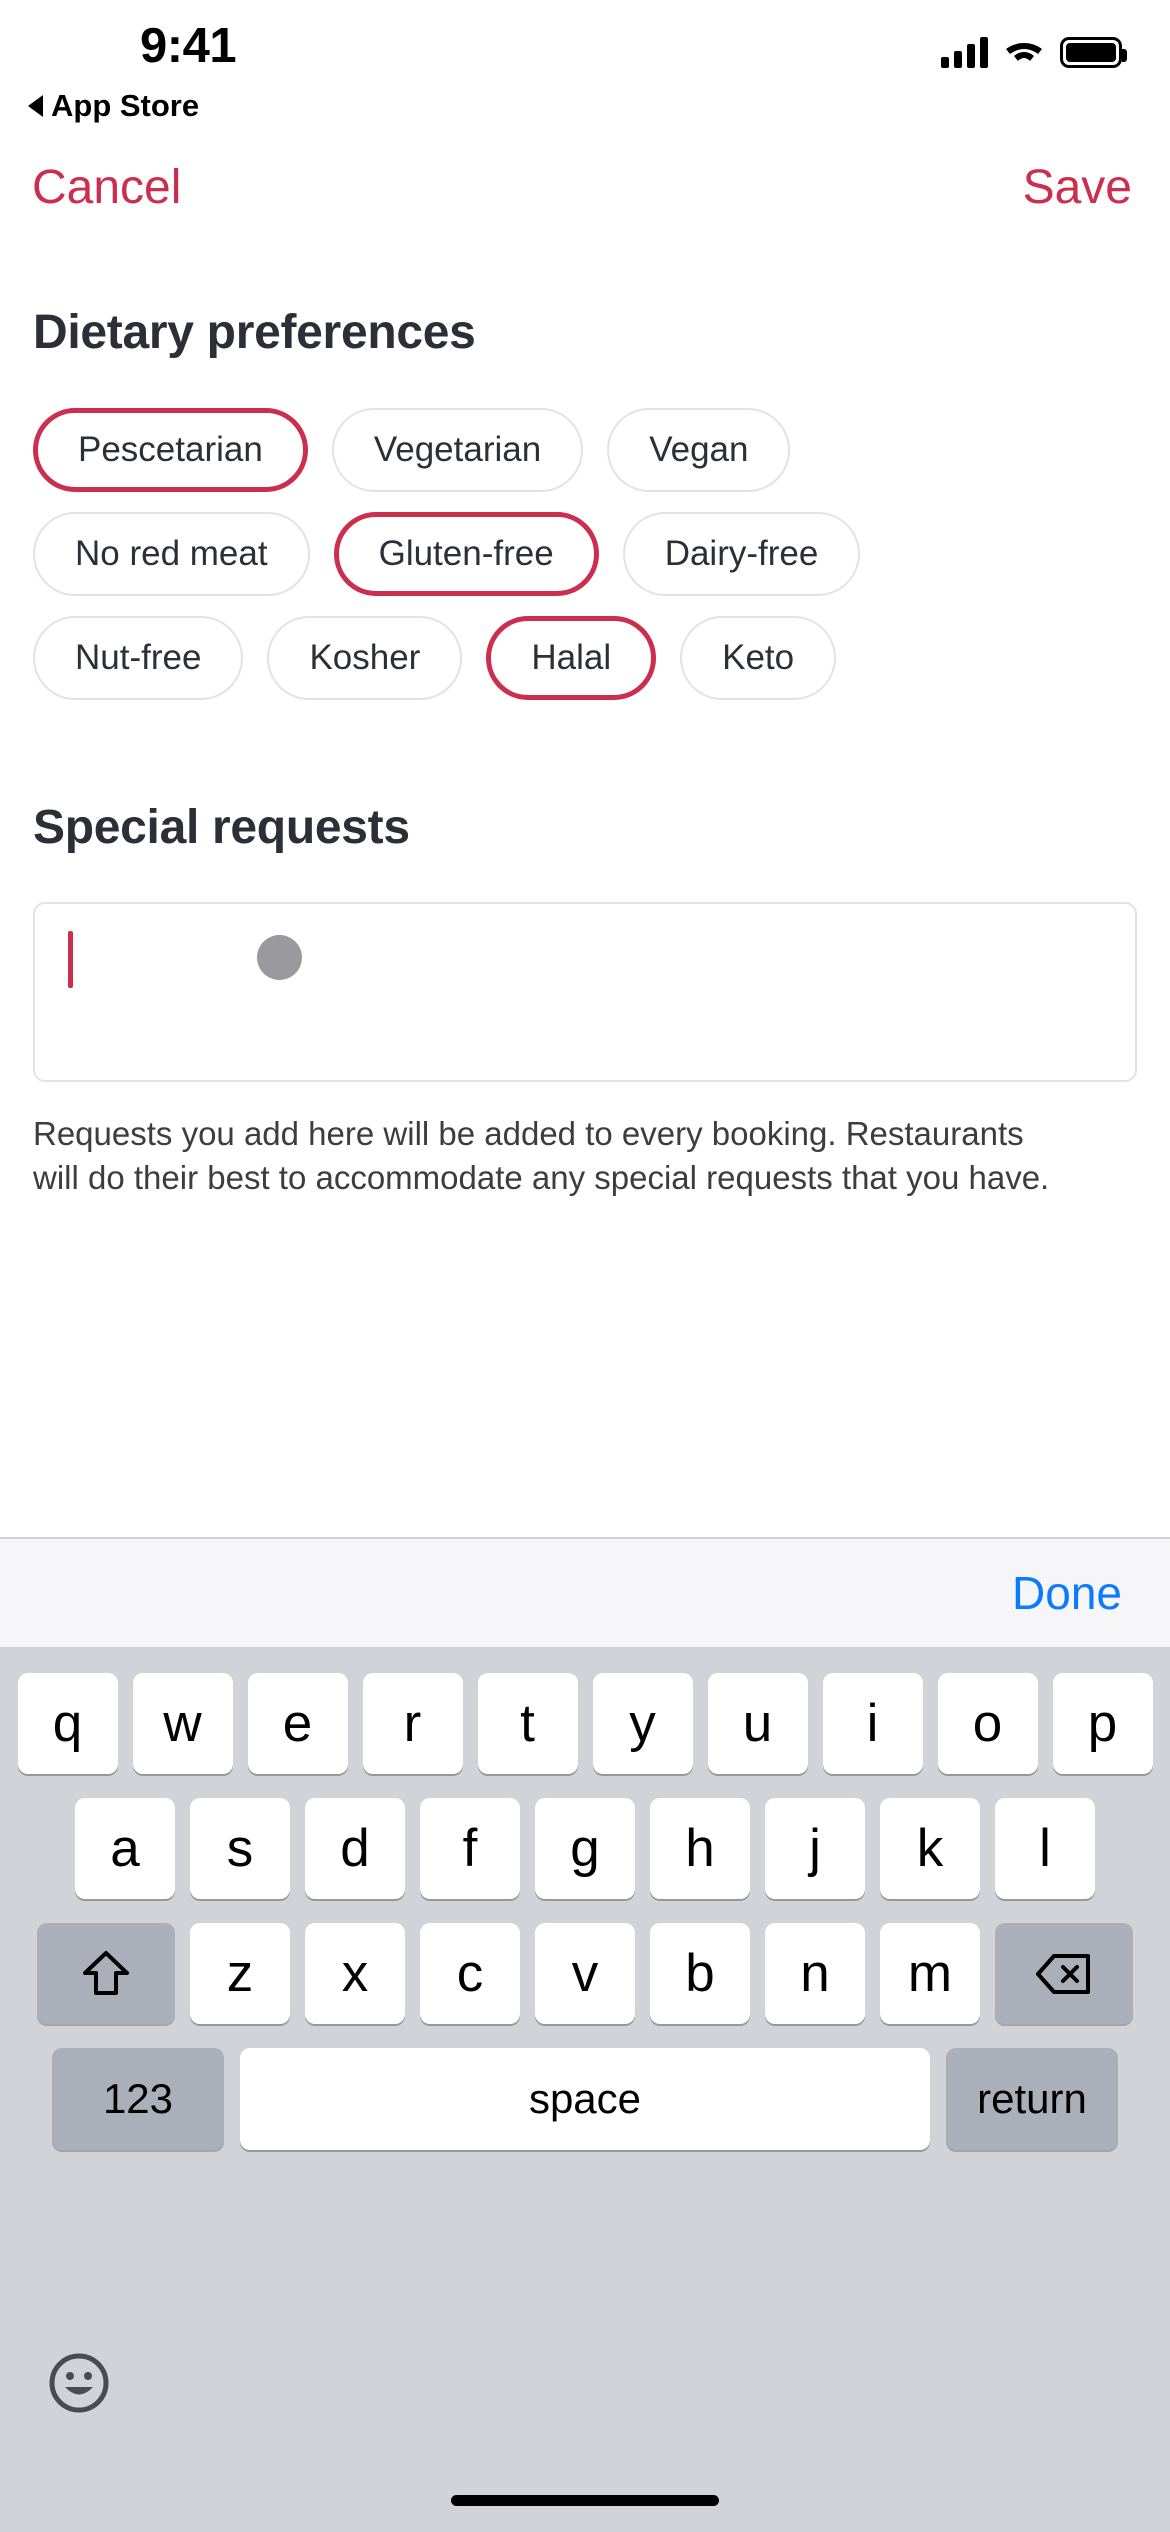 The height and width of the screenshot is (2532, 1170). Describe the element at coordinates (182, 1723) in the screenshot. I see `key-w: w` at that location.